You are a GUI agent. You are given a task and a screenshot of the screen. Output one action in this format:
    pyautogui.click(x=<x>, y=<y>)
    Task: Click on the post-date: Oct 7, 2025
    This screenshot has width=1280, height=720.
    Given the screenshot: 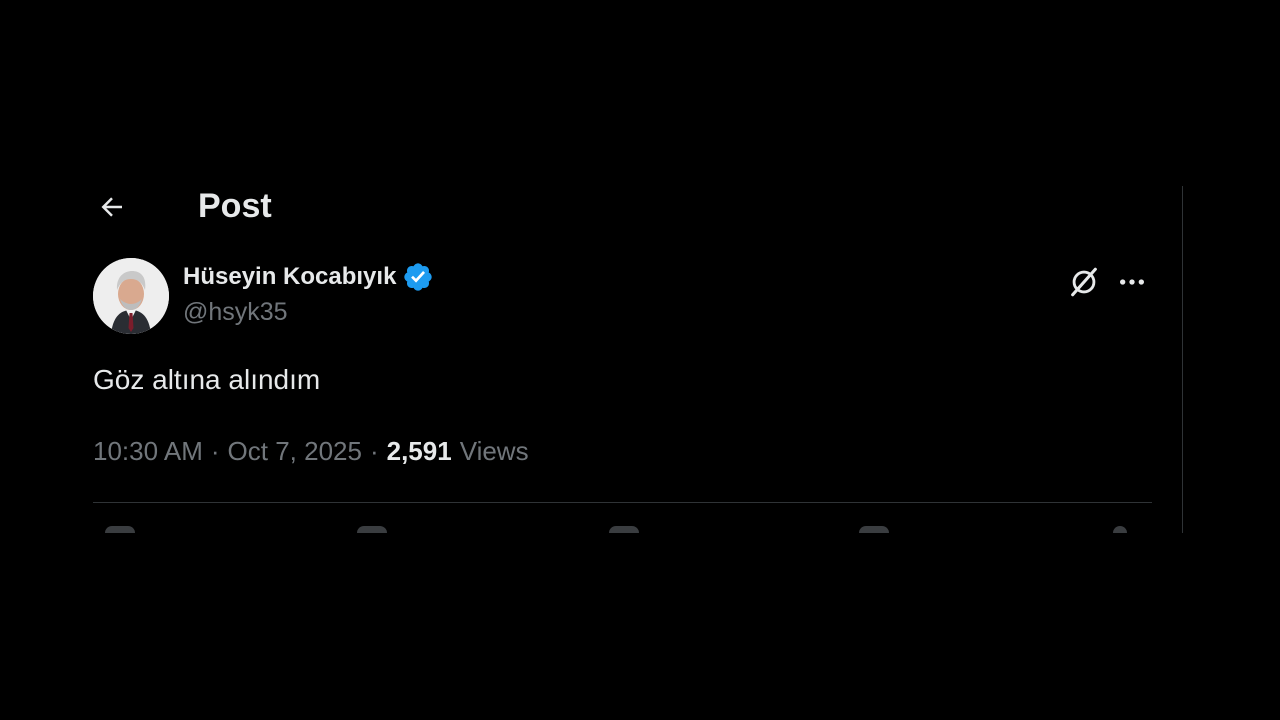 What is the action you would take?
    pyautogui.click(x=295, y=451)
    